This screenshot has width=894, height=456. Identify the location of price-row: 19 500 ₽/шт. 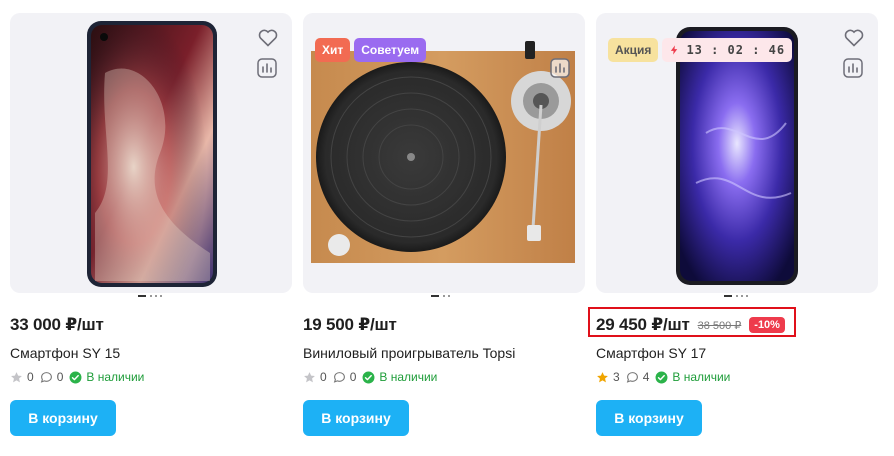
(350, 325).